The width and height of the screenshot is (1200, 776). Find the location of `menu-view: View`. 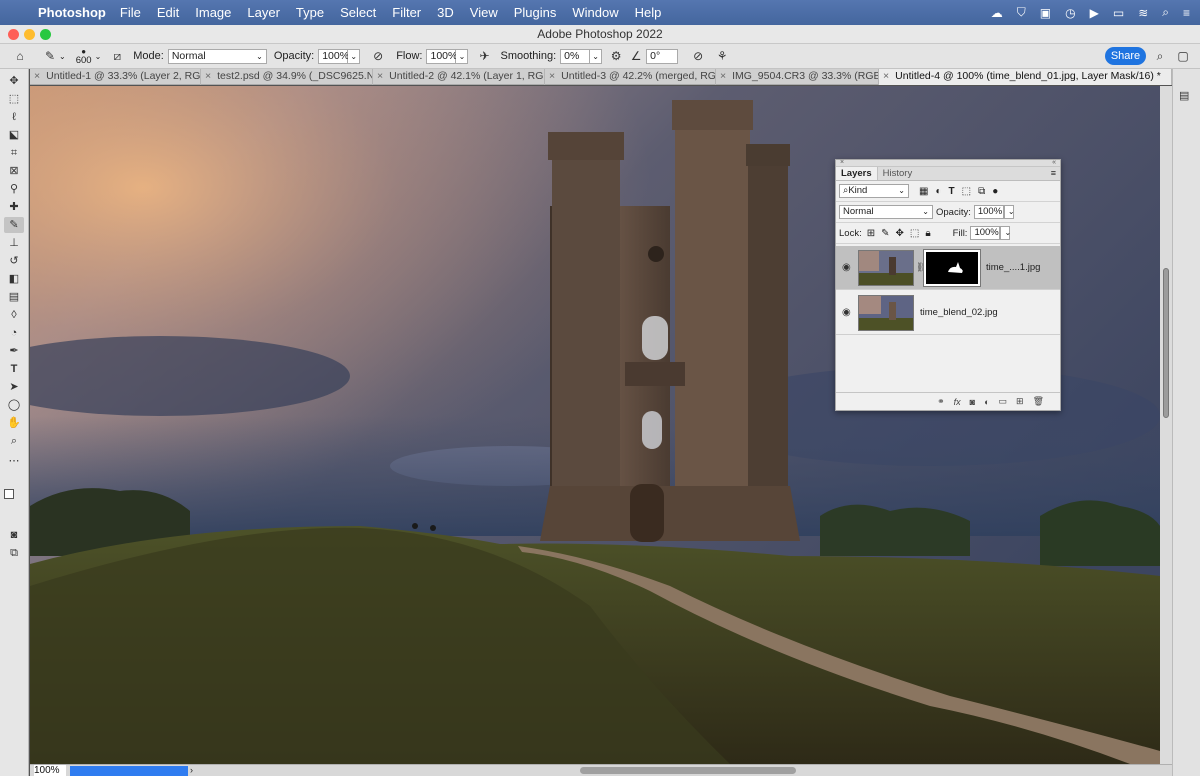

menu-view: View is located at coordinates (484, 12).